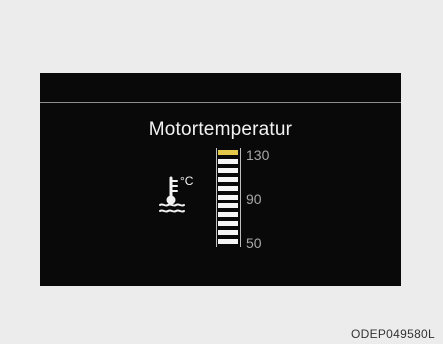 The image size is (443, 344). Describe the element at coordinates (392, 334) in the screenshot. I see `figure-code: ODEP049580L` at that location.